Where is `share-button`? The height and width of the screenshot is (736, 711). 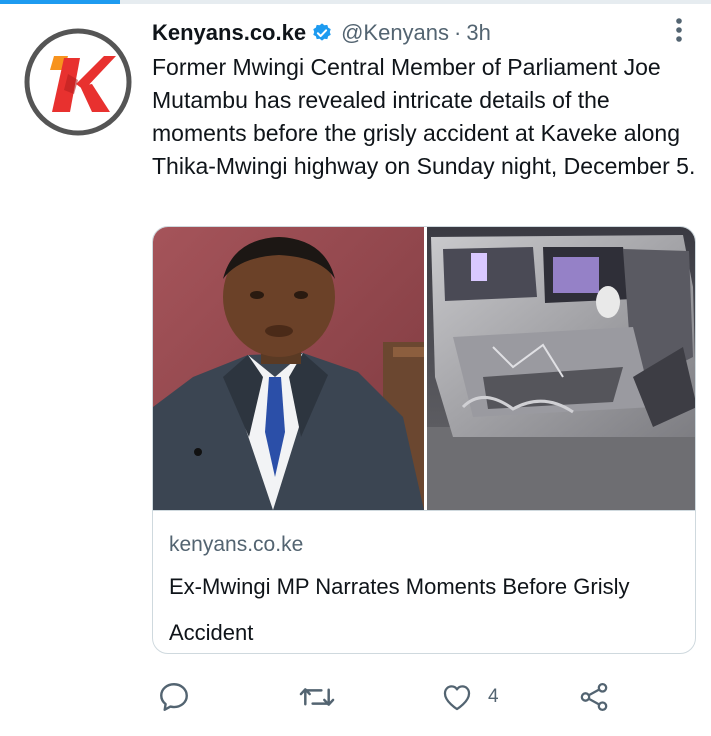 share-button is located at coordinates (594, 697).